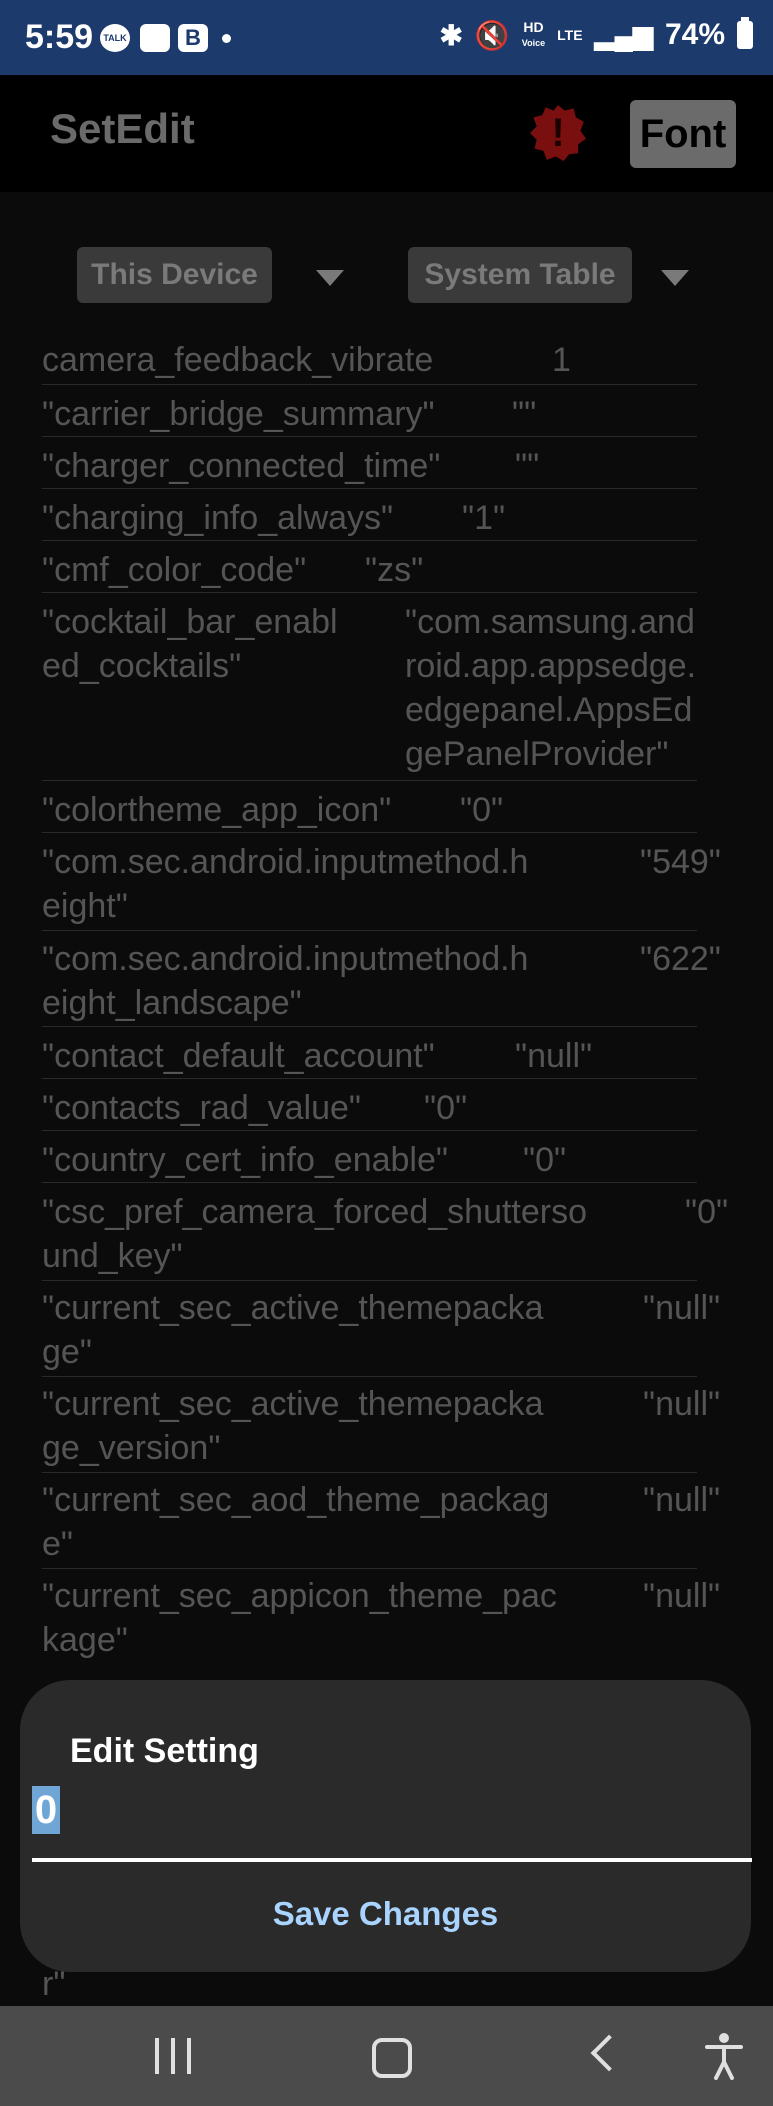 The width and height of the screenshot is (773, 2106). What do you see at coordinates (724, 2056) in the screenshot?
I see `accessibility-icon` at bounding box center [724, 2056].